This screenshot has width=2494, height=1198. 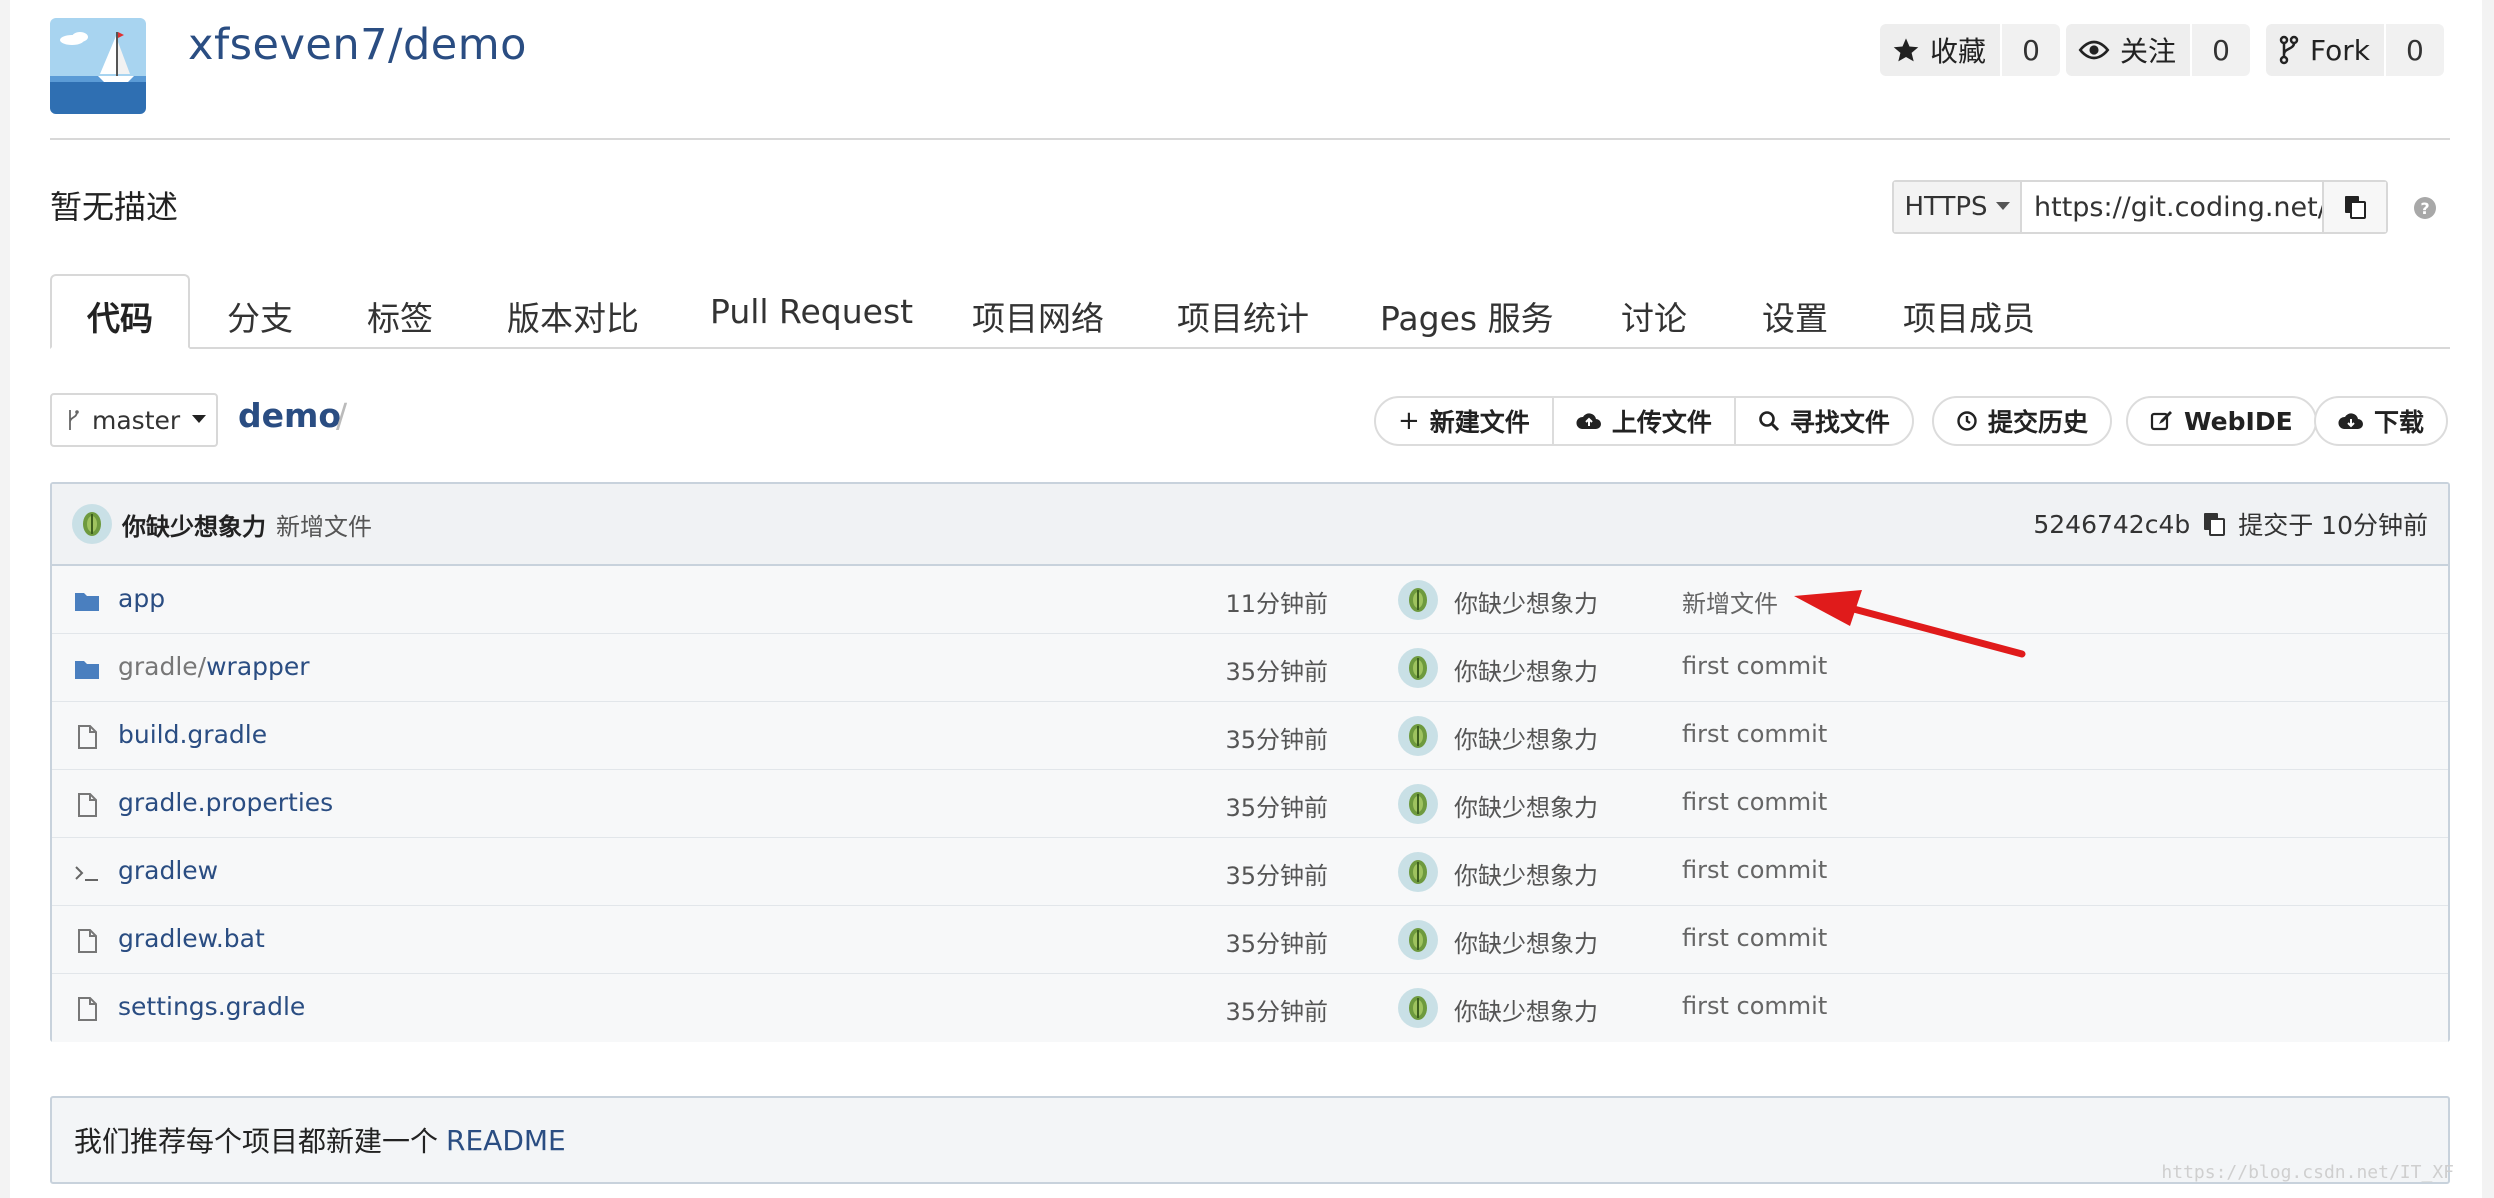 I want to click on copy-url-button, so click(x=2354, y=207).